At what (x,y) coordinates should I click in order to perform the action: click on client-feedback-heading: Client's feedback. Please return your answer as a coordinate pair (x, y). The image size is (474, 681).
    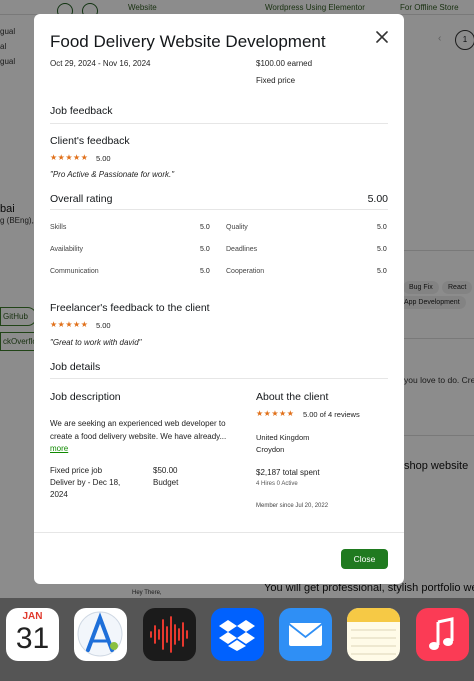
    Looking at the image, I should click on (90, 141).